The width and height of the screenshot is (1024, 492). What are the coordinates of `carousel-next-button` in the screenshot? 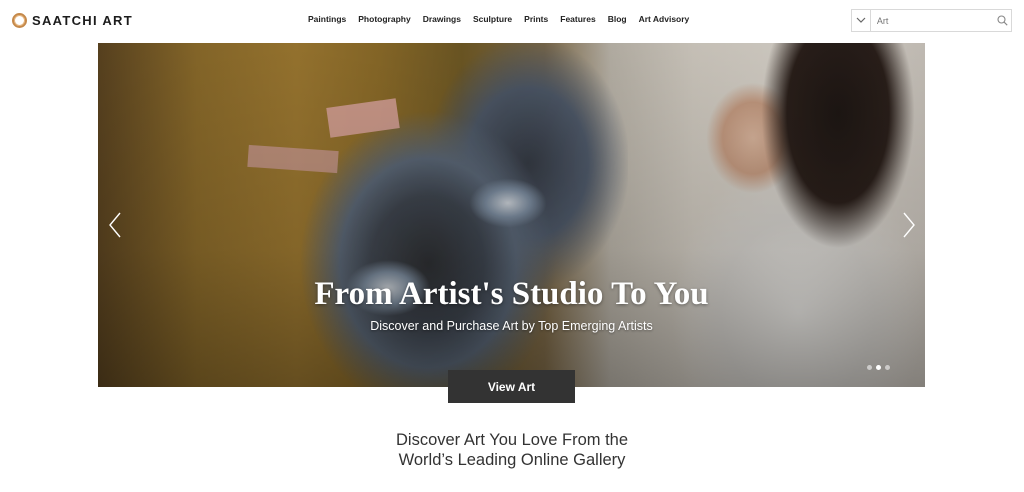 It's located at (908, 225).